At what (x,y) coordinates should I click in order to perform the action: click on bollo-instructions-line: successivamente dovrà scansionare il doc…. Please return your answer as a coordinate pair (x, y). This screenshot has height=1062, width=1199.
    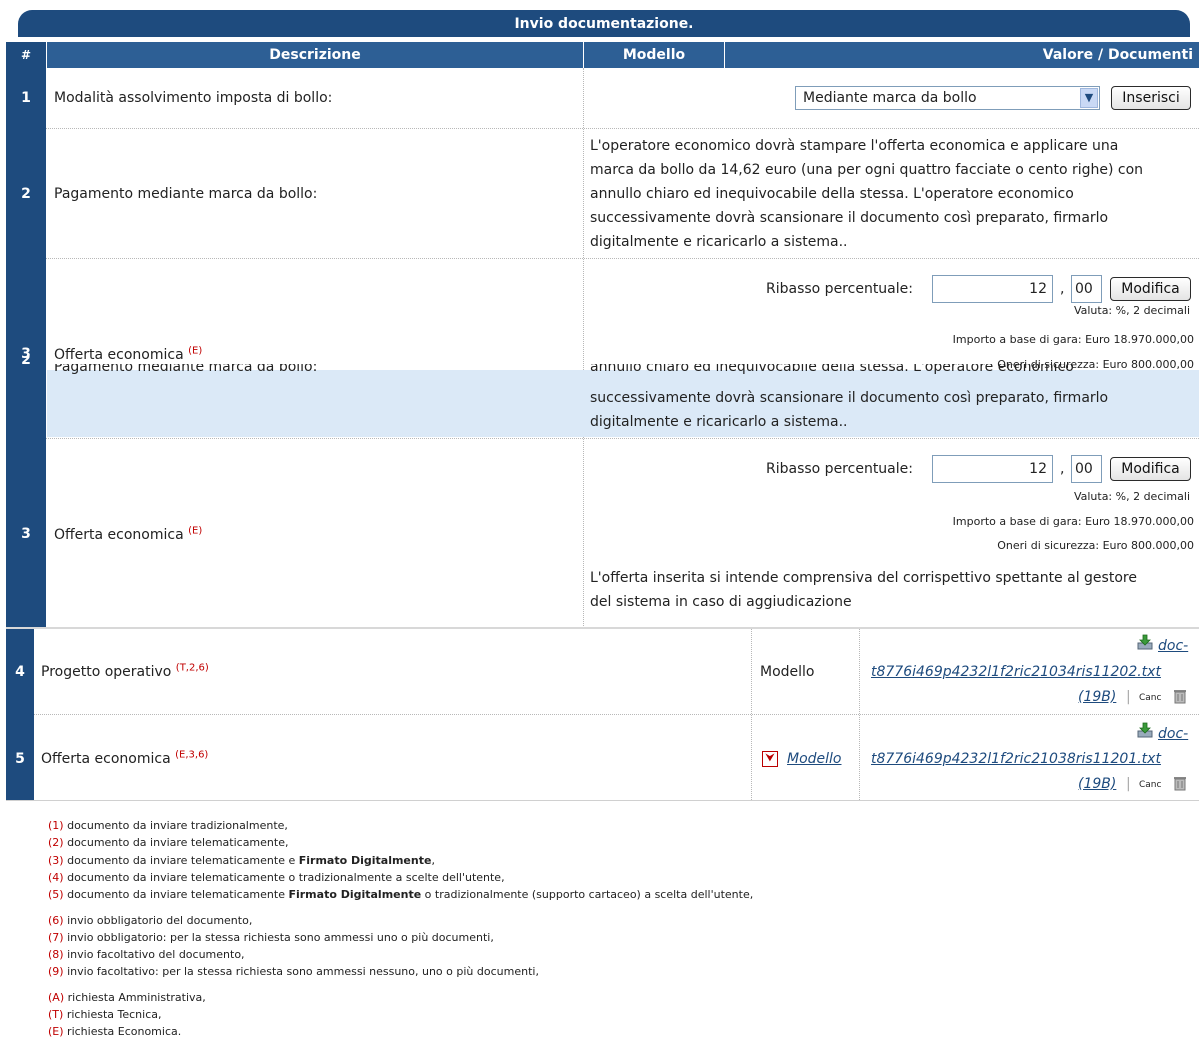
    Looking at the image, I should click on (849, 218).